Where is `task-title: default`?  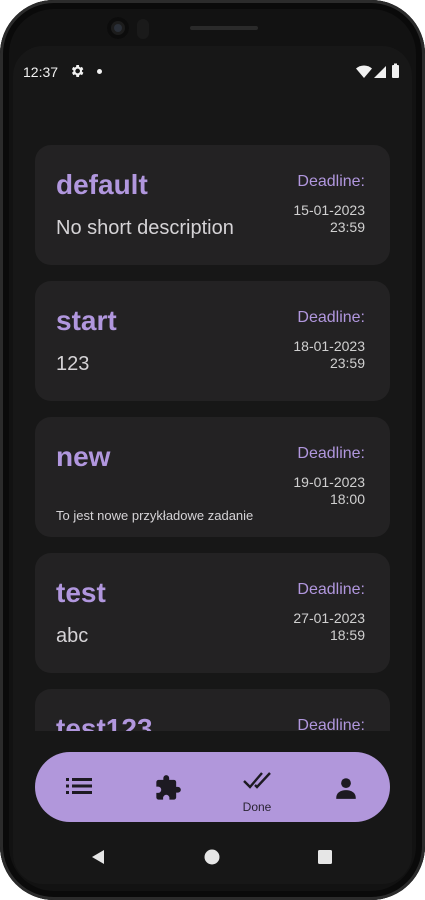 task-title: default is located at coordinates (102, 184).